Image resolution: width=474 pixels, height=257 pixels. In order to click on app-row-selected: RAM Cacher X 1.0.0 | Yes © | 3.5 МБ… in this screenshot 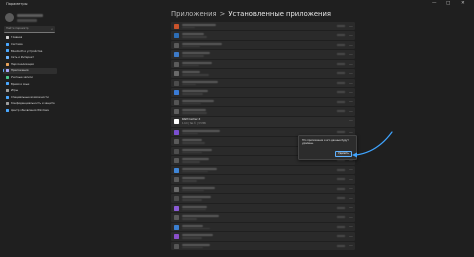, I will do `click(263, 121)`.